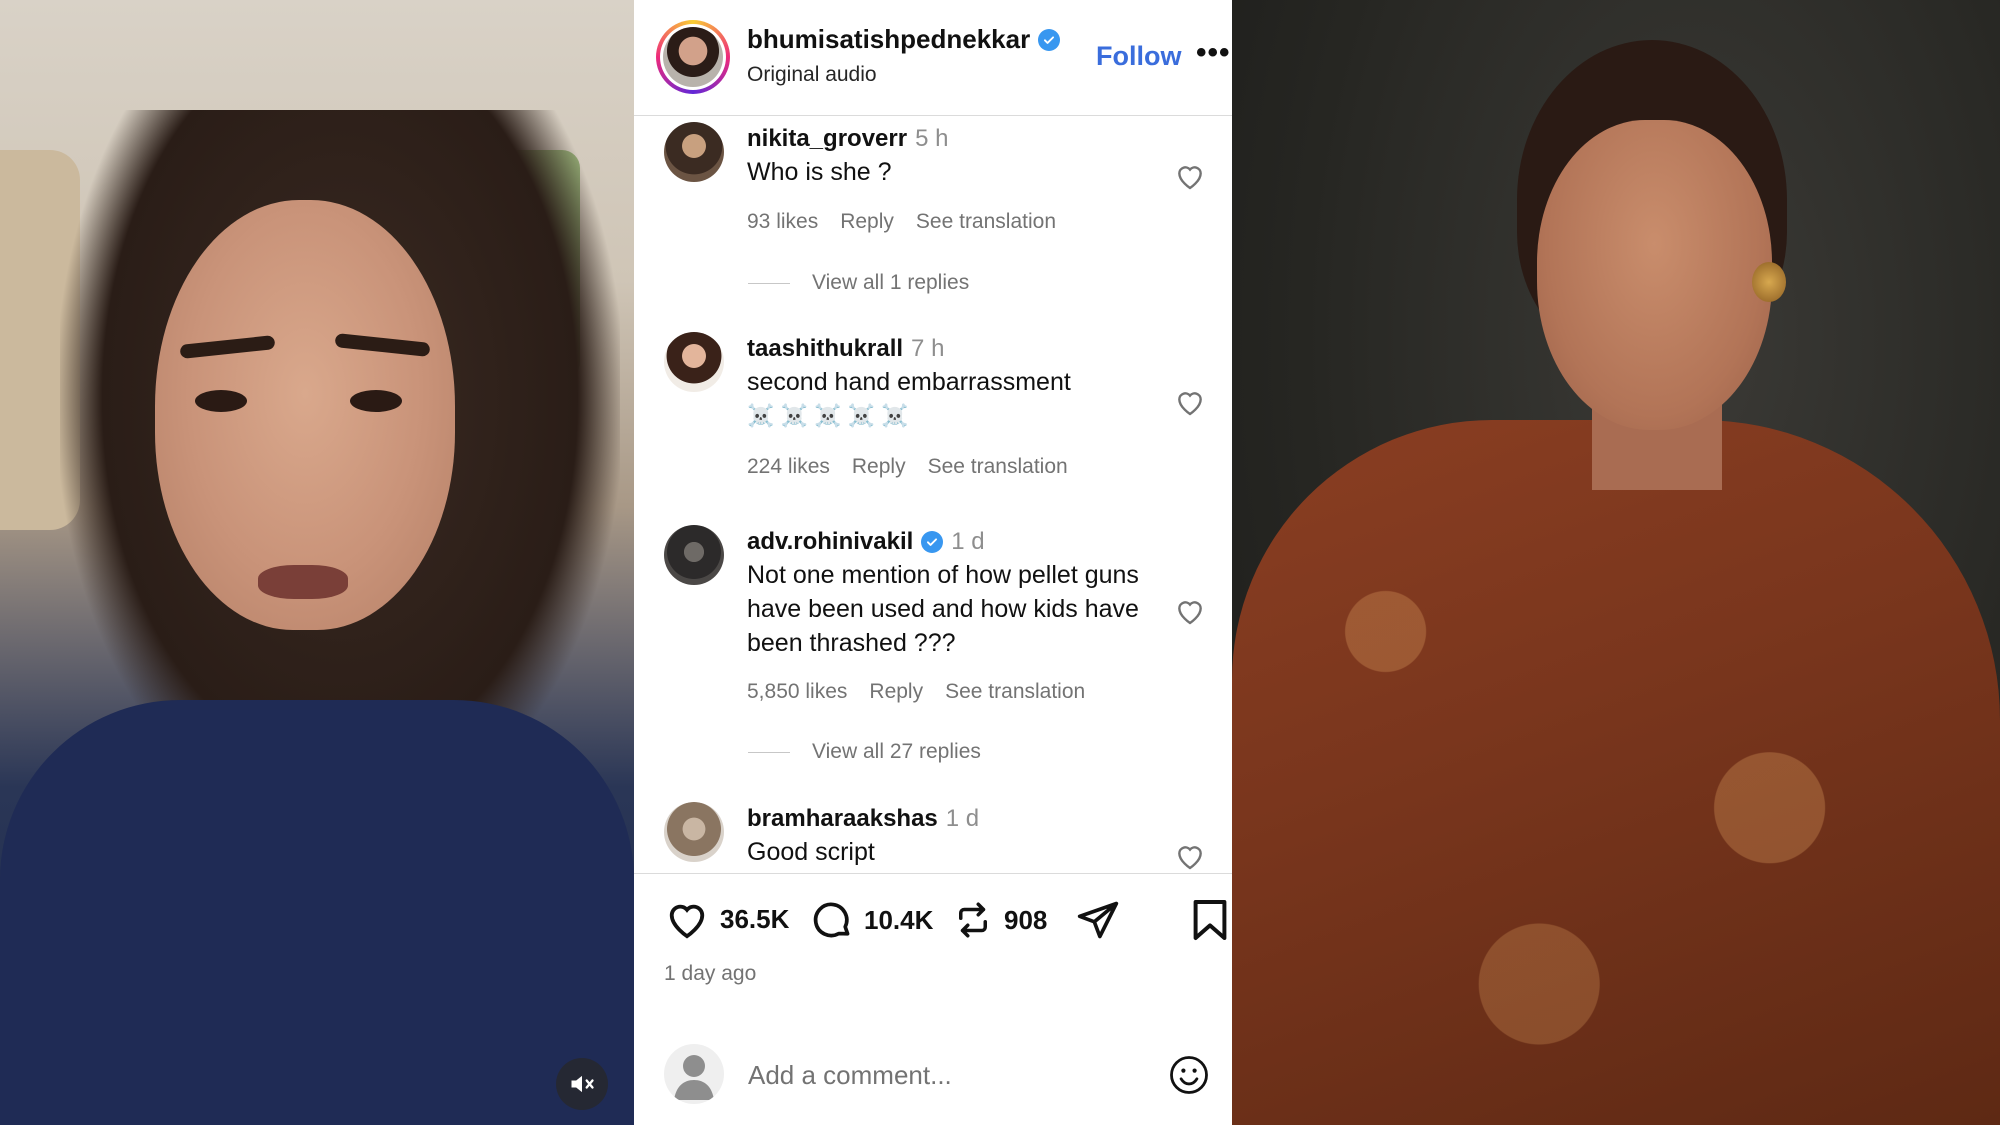  Describe the element at coordinates (827, 139) in the screenshot. I see `commenter-username-text: nikita_groverr` at that location.